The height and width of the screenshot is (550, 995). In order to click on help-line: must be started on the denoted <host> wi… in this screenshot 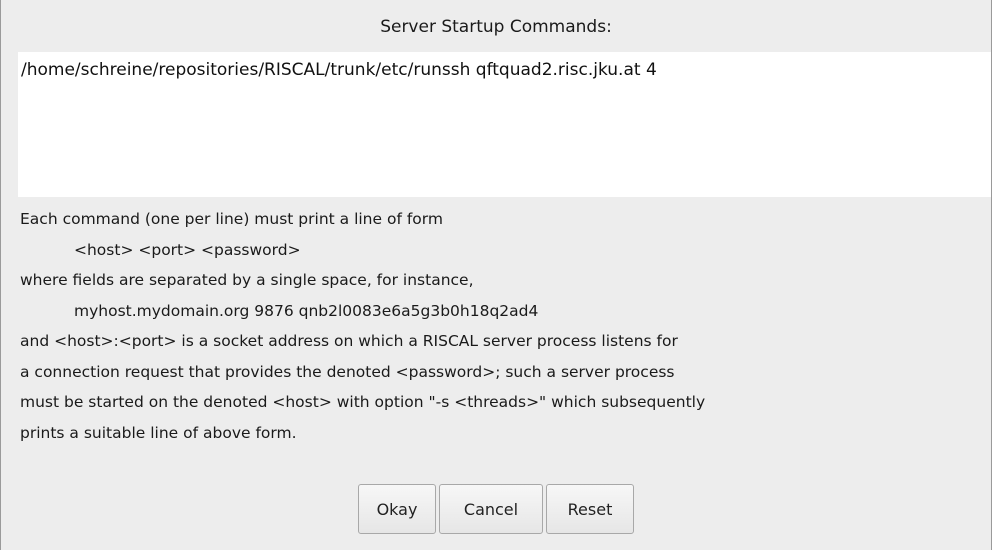, I will do `click(363, 402)`.